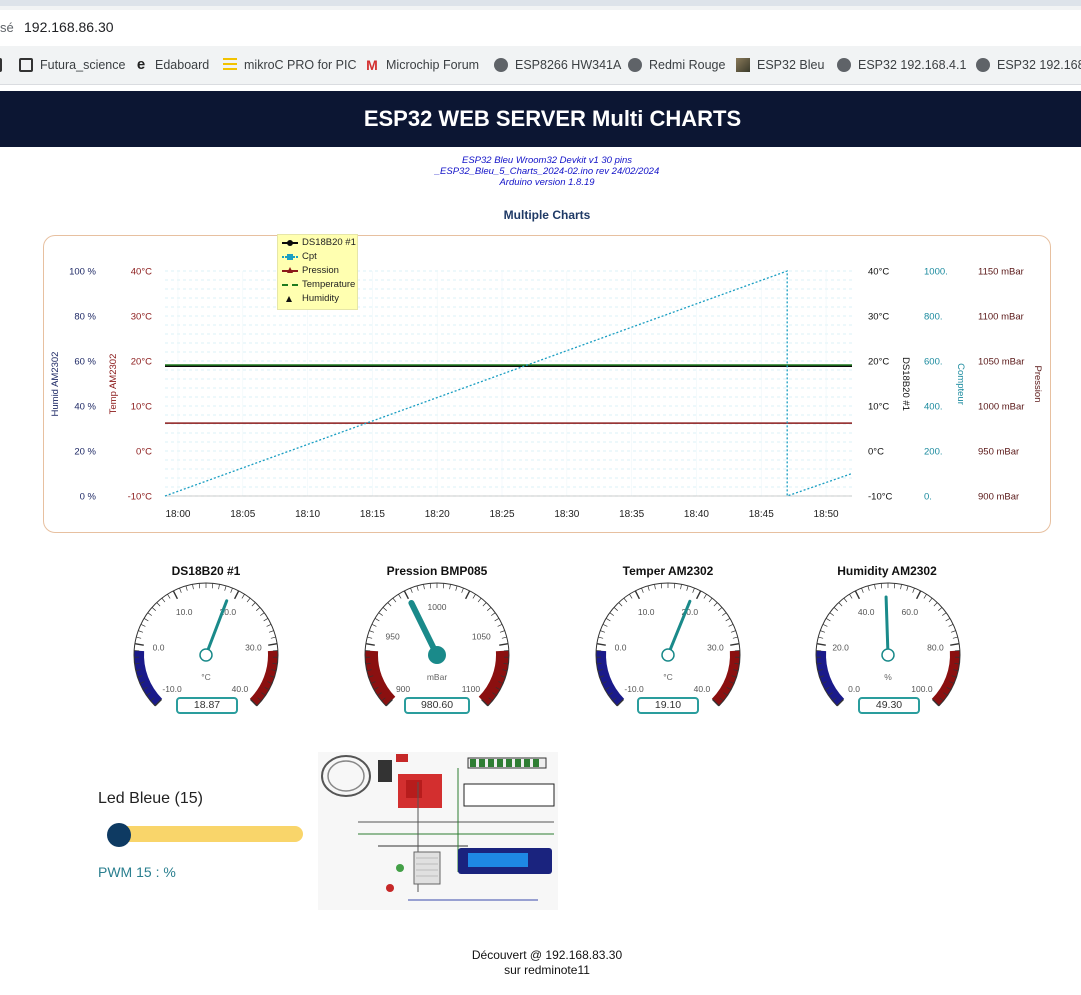  Describe the element at coordinates (854, 689) in the screenshot. I see `gauge-tick-label: 0.0` at that location.